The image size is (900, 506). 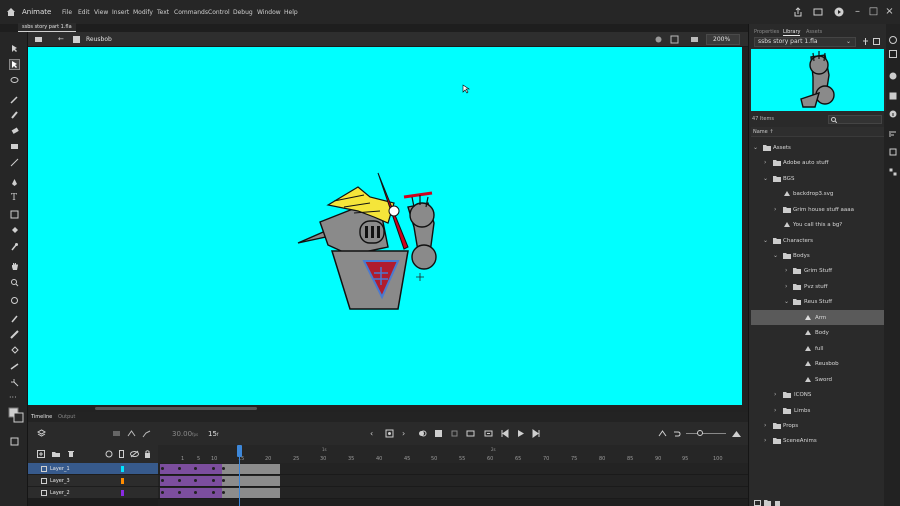 I want to click on test-movie-icon, so click(x=839, y=12).